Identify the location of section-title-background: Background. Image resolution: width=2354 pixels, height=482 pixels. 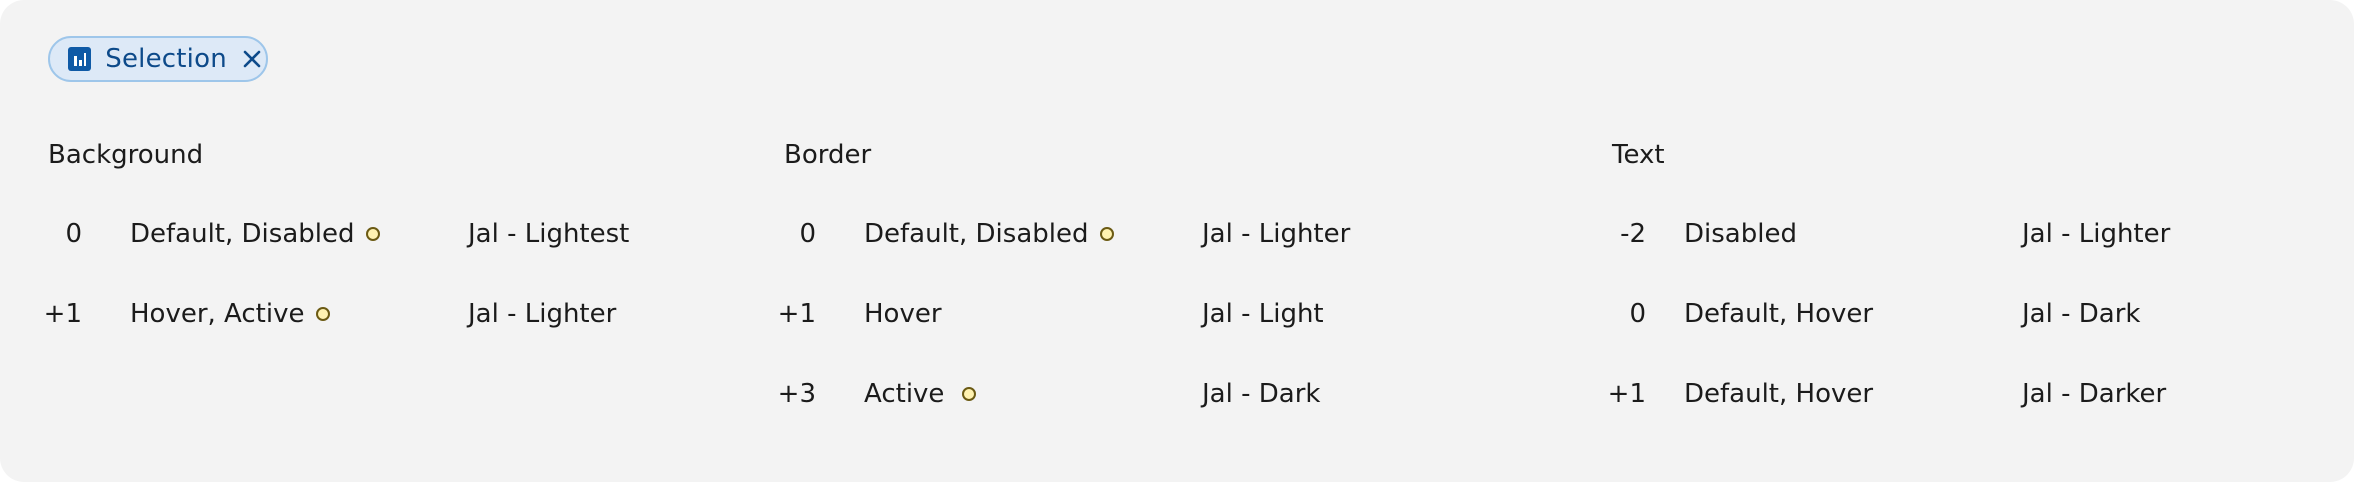
(126, 155).